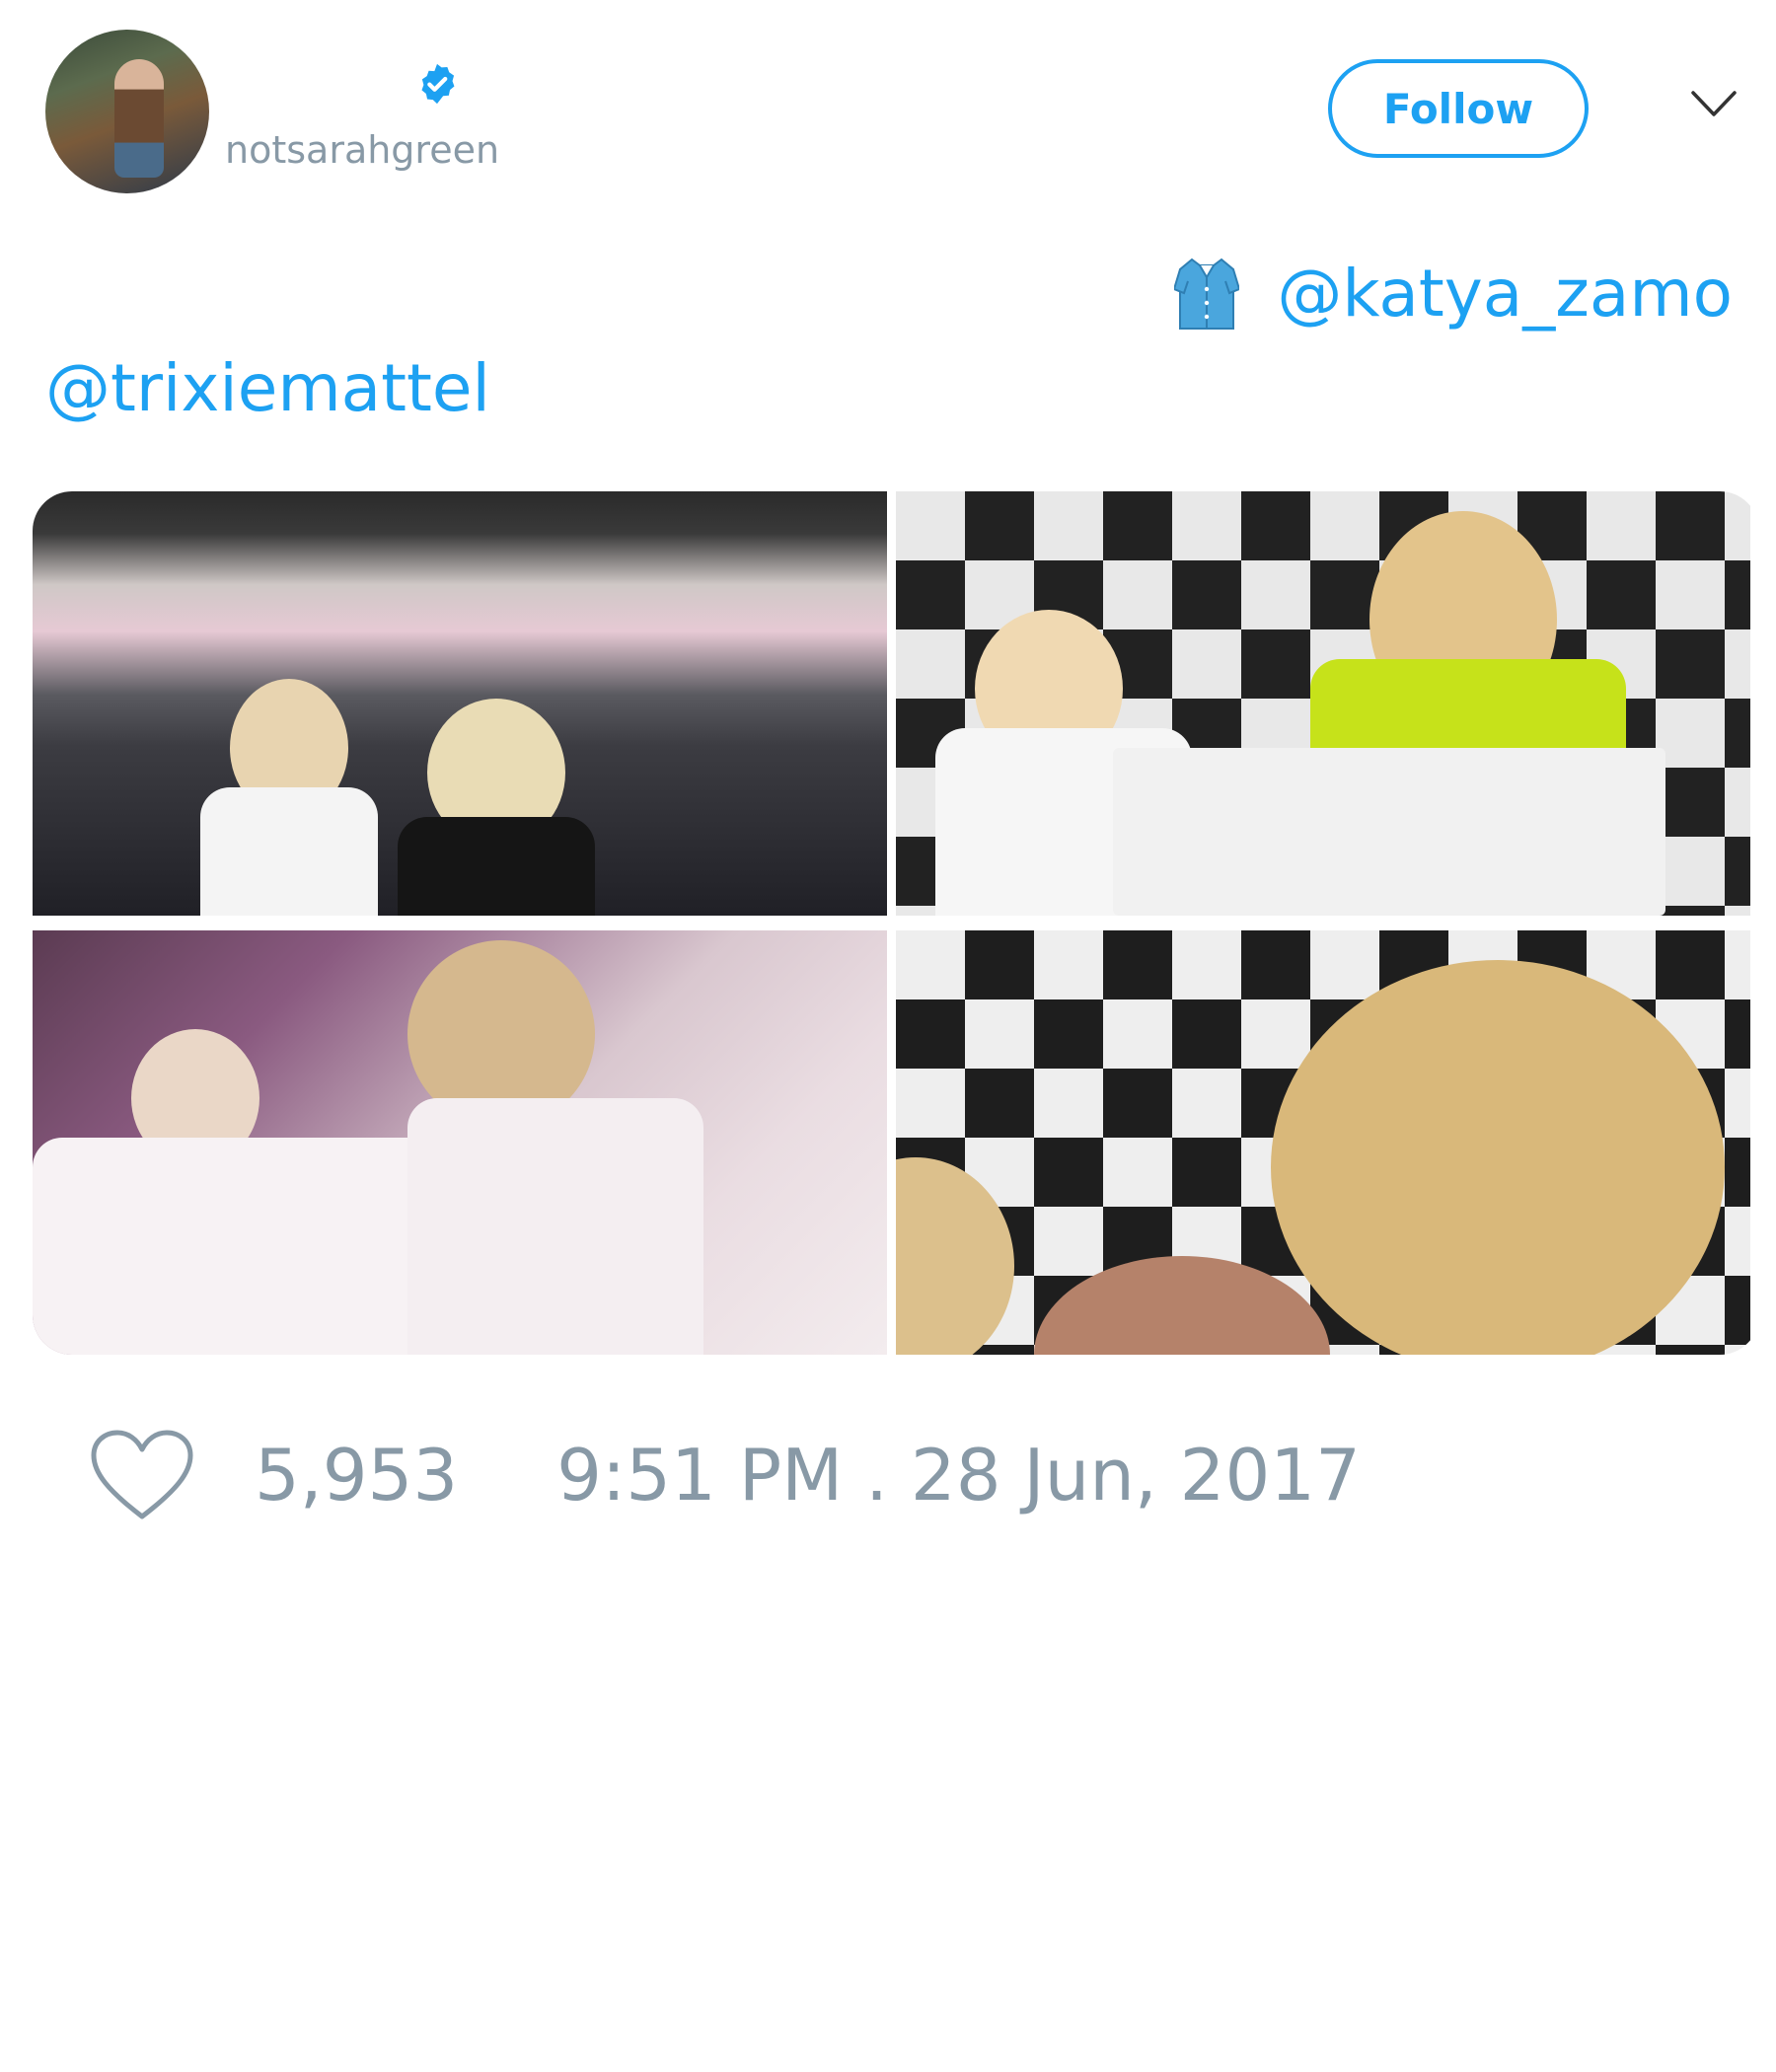 Image resolution: width=1776 pixels, height=2072 pixels. I want to click on avatar-figure, so click(139, 118).